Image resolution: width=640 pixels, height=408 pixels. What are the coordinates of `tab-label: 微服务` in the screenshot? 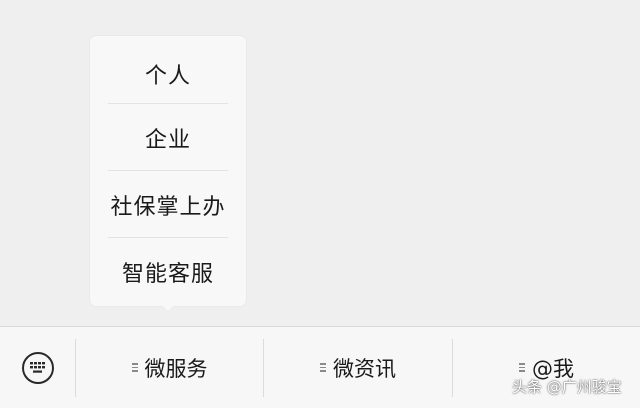 It's located at (176, 368).